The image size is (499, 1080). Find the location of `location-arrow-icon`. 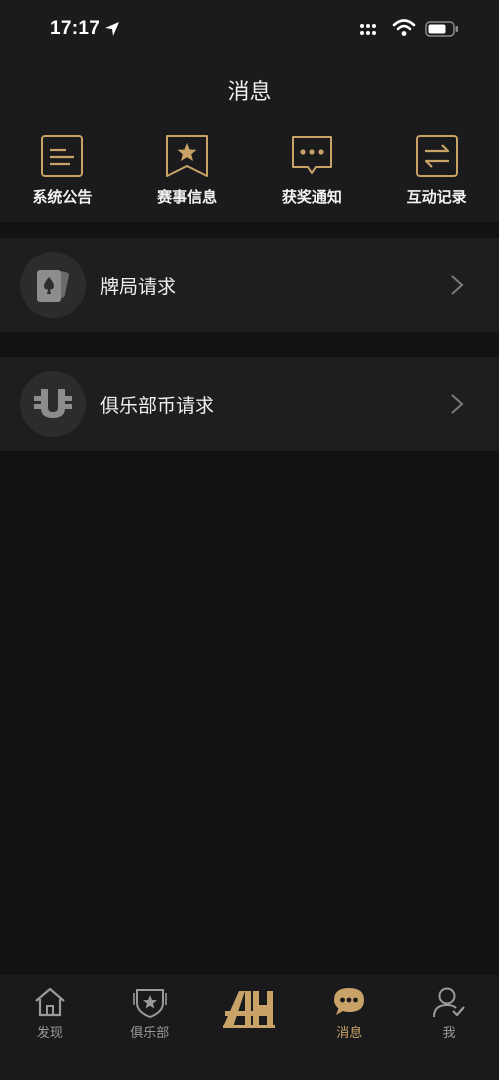

location-arrow-icon is located at coordinates (112, 29).